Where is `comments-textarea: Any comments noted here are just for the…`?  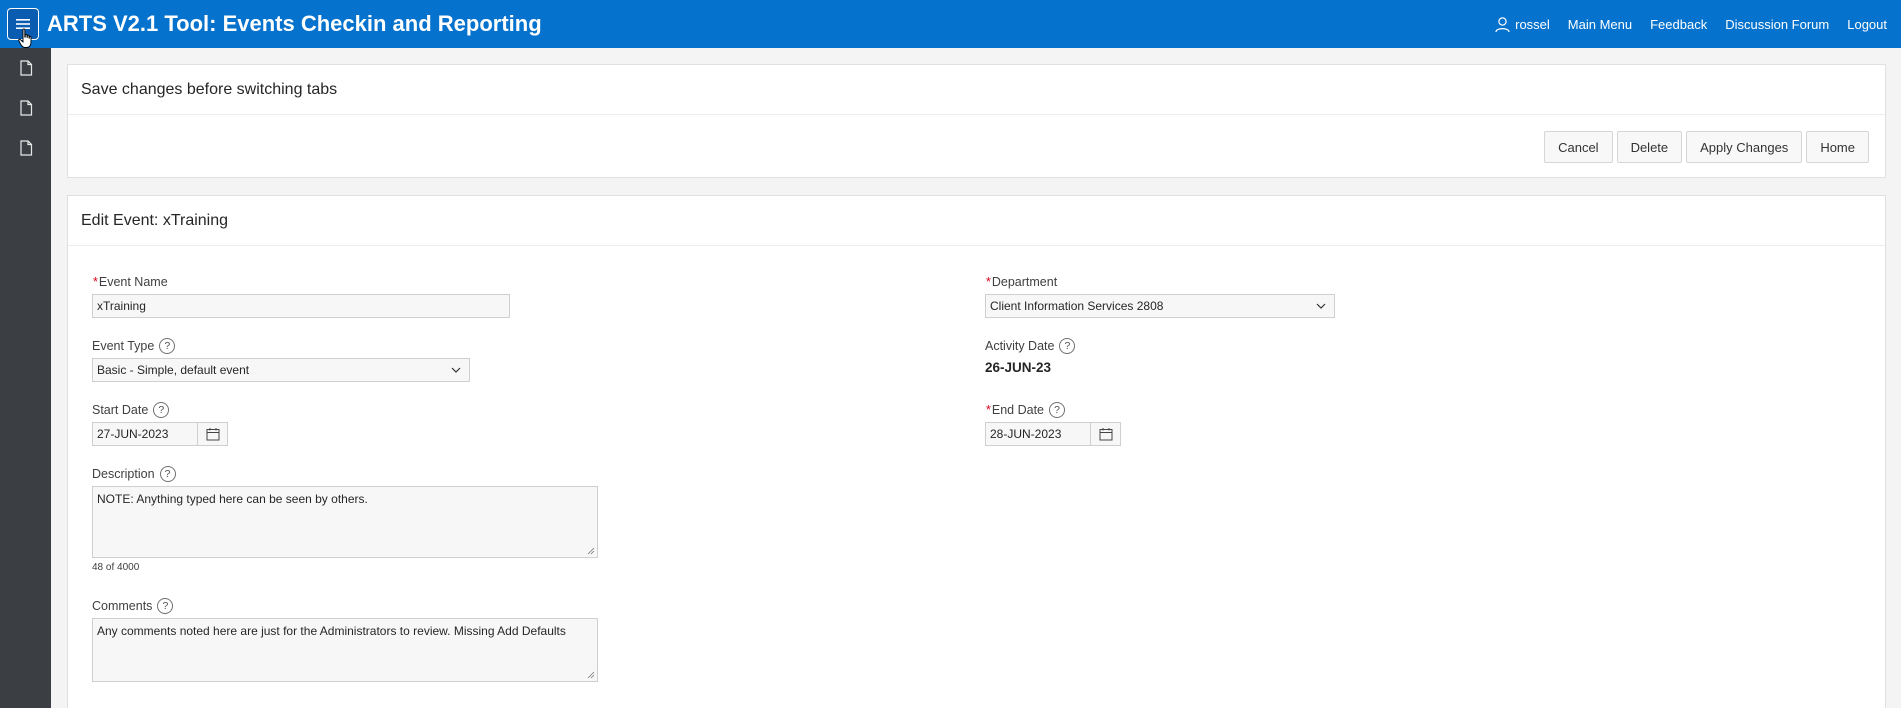 comments-textarea: Any comments noted here are just for the… is located at coordinates (345, 650).